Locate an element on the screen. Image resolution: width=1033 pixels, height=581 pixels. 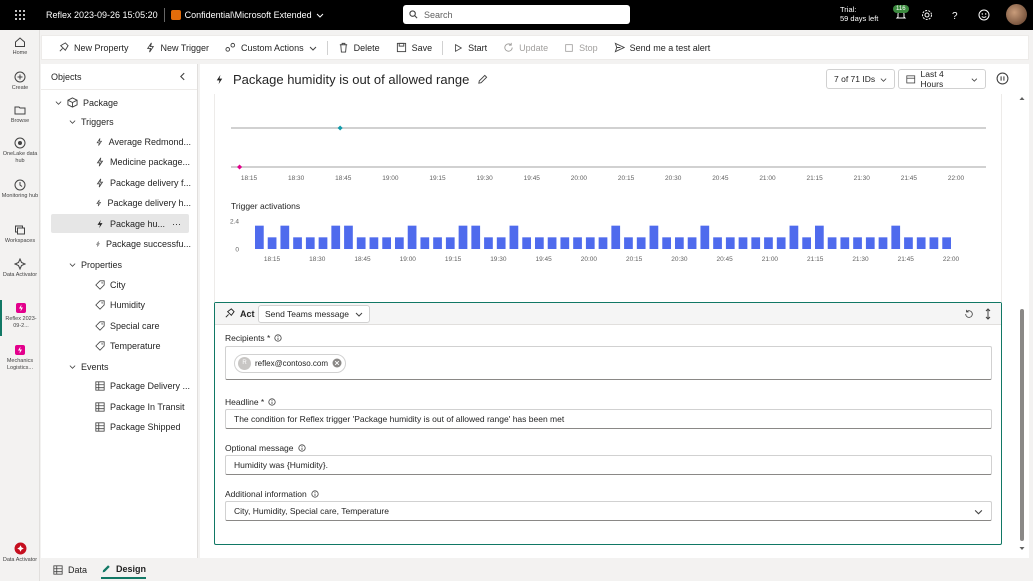
start-button: Start is located at coordinates (470, 47).